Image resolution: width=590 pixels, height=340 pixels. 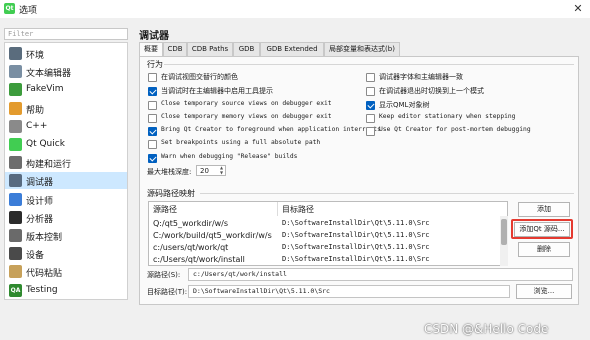 I want to click on option-label: 在调试视图交替行的颜色, so click(x=199, y=77).